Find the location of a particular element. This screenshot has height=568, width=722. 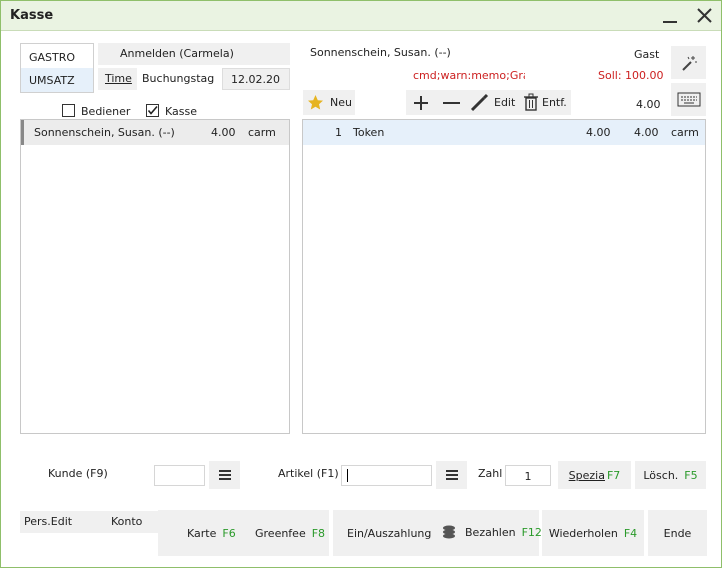

check-icon is located at coordinates (152, 110).